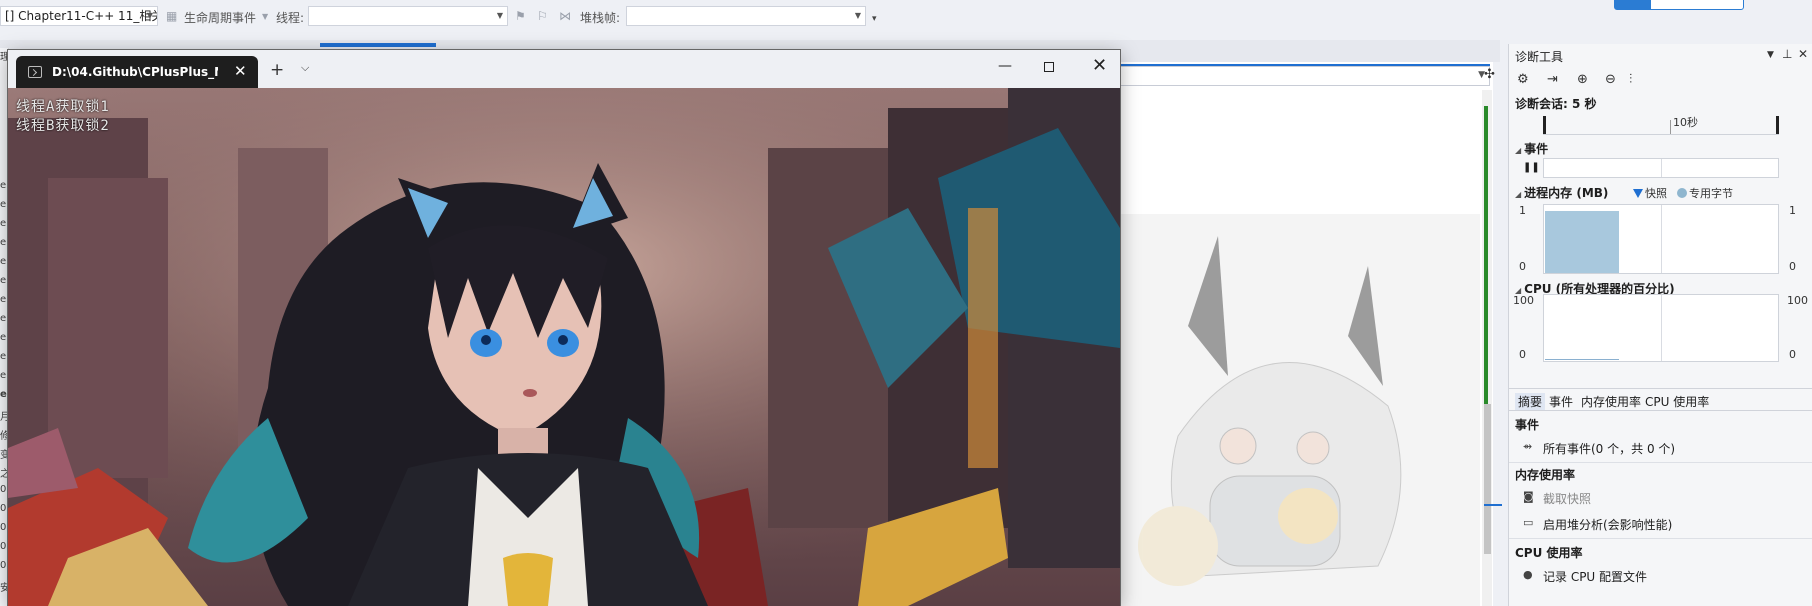 The image size is (1812, 606). I want to click on diagnostics-toolbar: ⚙ ⇥ ⊕ ⊖ ⫶, so click(1660, 80).